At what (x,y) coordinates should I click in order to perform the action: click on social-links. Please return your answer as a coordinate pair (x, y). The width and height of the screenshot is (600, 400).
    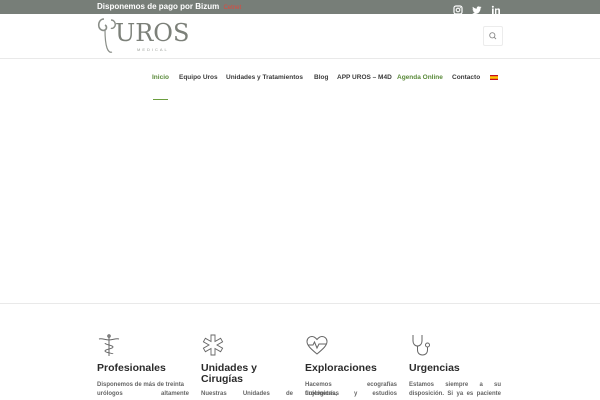
    Looking at the image, I should click on (477, 8).